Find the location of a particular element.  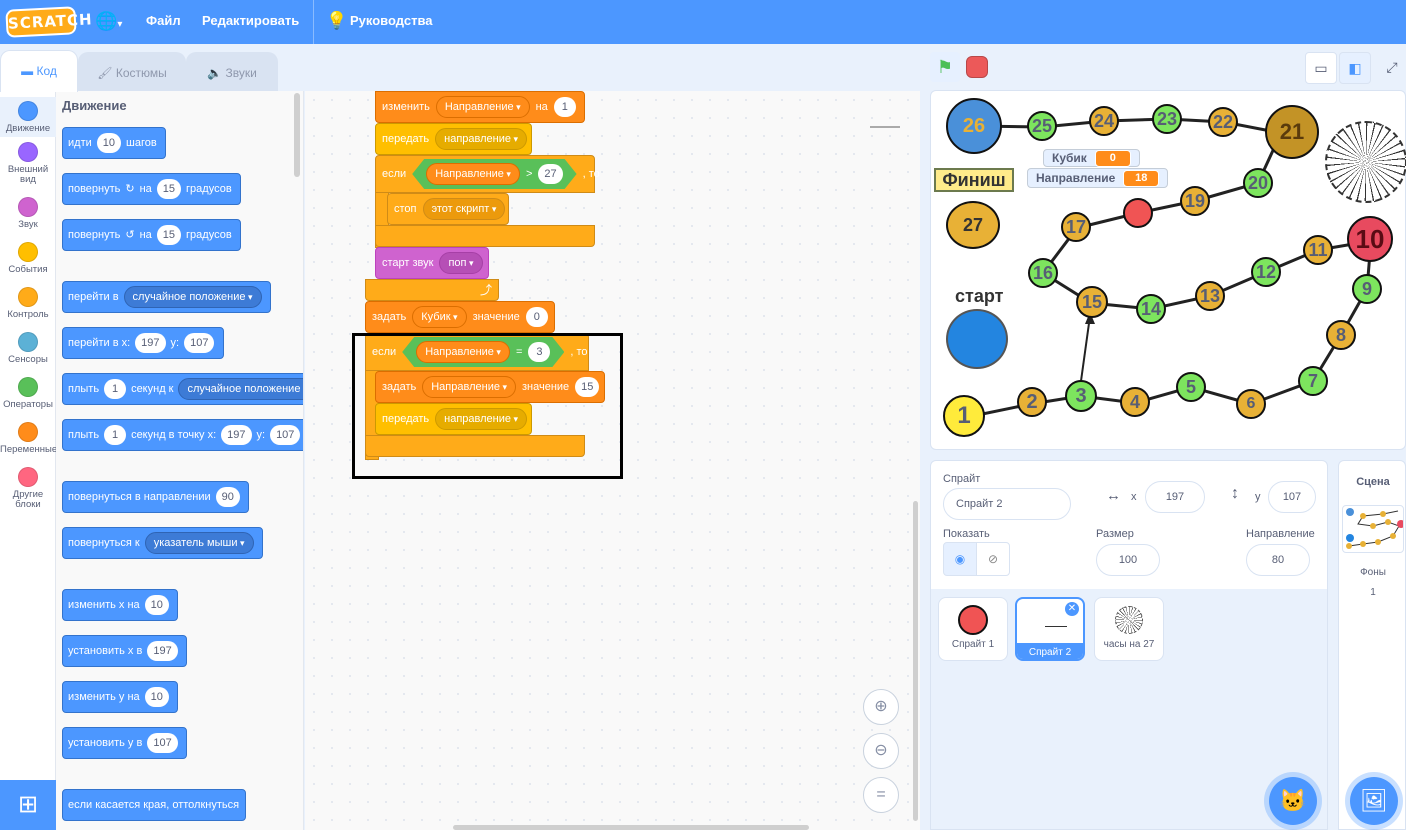

palette-scrollbar is located at coordinates (297, 135).